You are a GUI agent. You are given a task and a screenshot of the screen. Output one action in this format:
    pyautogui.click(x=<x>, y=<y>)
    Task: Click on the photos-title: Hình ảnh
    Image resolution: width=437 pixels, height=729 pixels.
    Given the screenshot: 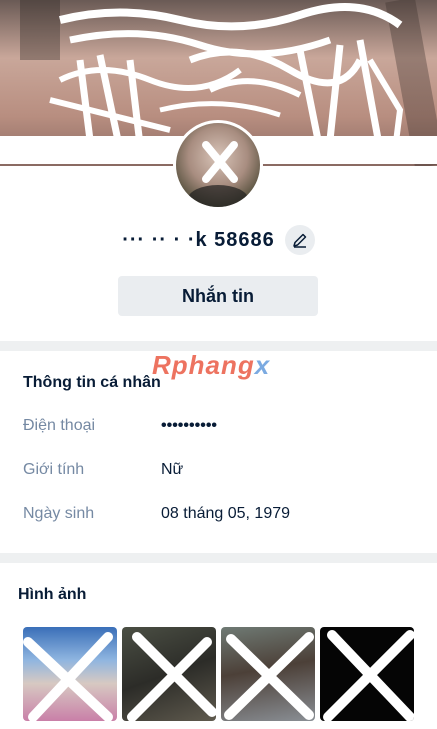 What is the action you would take?
    pyautogui.click(x=52, y=594)
    